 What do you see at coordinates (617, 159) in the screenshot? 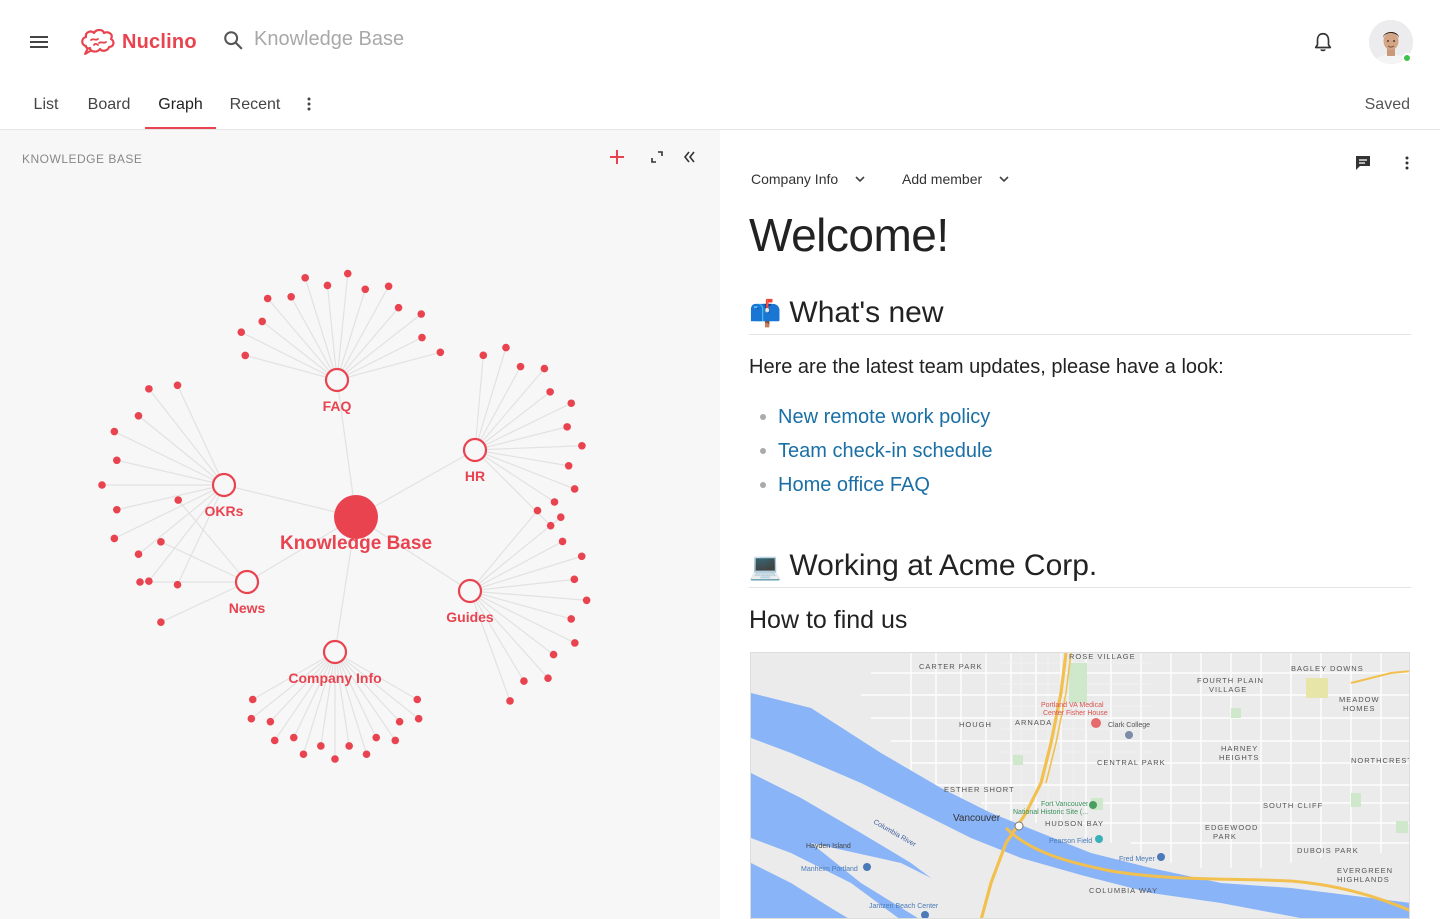
I see `add-item-button` at bounding box center [617, 159].